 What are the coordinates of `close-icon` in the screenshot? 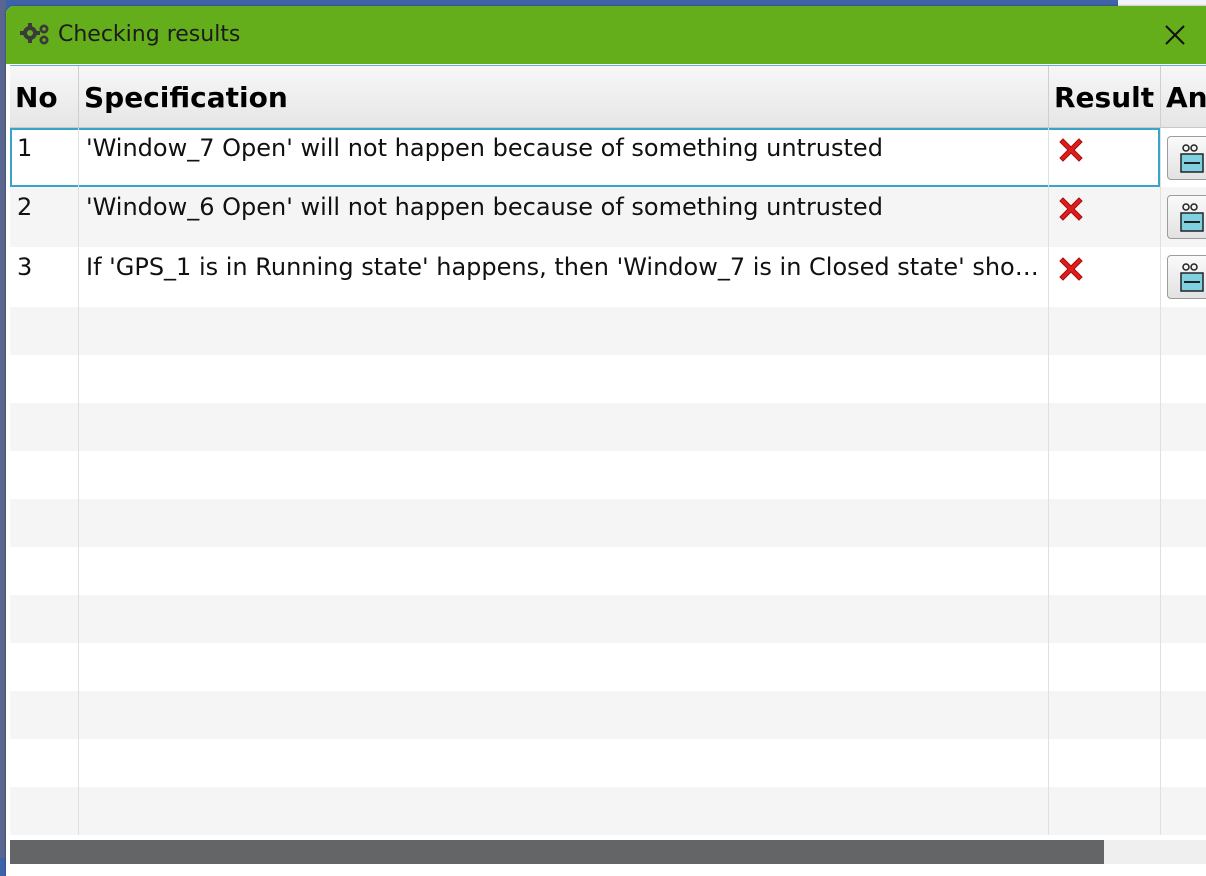 It's located at (1175, 35).